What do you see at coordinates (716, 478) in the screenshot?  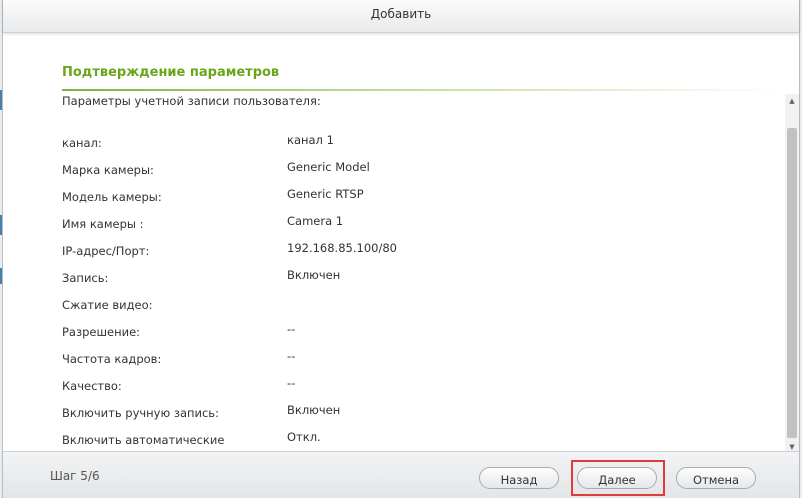 I see `cancel-button: Отмена` at bounding box center [716, 478].